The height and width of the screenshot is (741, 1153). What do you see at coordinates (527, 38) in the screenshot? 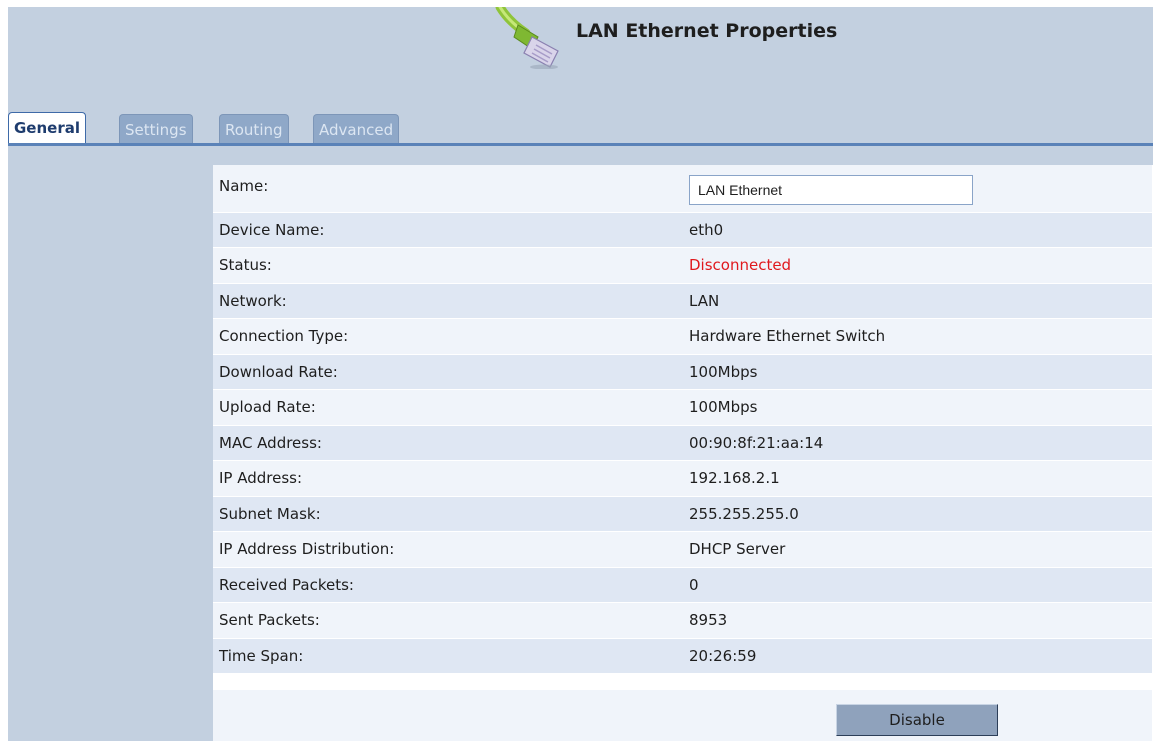
I see `ethernet-cable-icon` at bounding box center [527, 38].